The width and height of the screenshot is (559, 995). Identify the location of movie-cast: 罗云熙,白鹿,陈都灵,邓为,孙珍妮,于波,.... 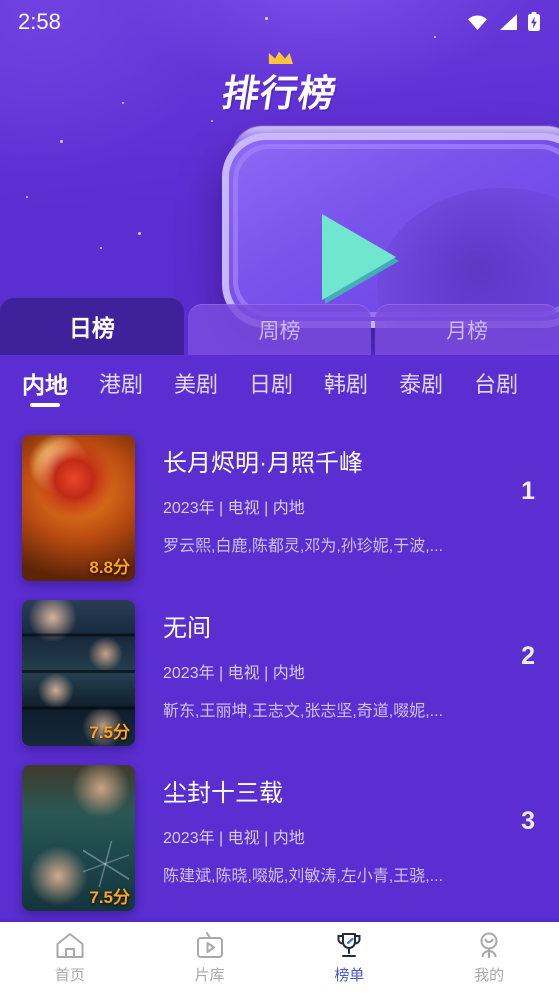
(303, 546).